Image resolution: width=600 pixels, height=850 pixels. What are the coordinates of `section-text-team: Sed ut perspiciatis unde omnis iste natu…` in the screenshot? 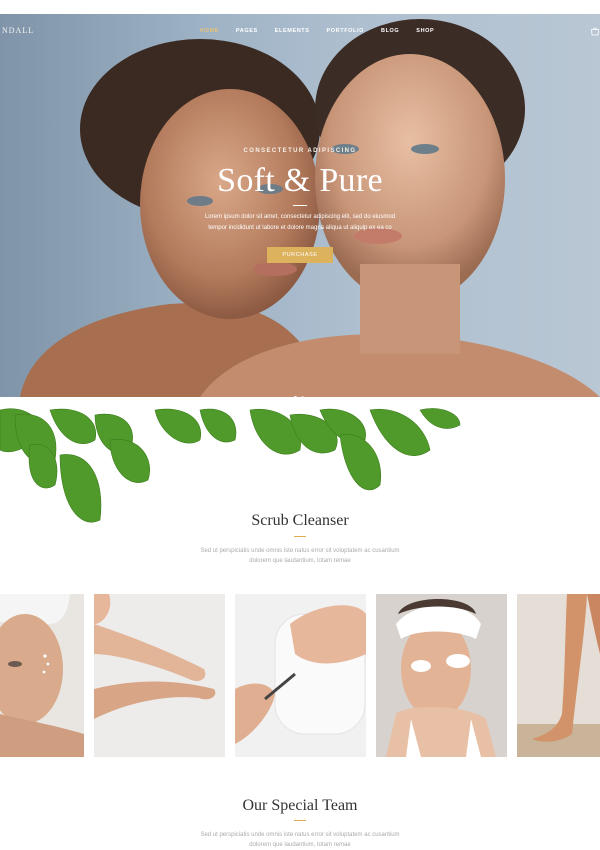 It's located at (300, 840).